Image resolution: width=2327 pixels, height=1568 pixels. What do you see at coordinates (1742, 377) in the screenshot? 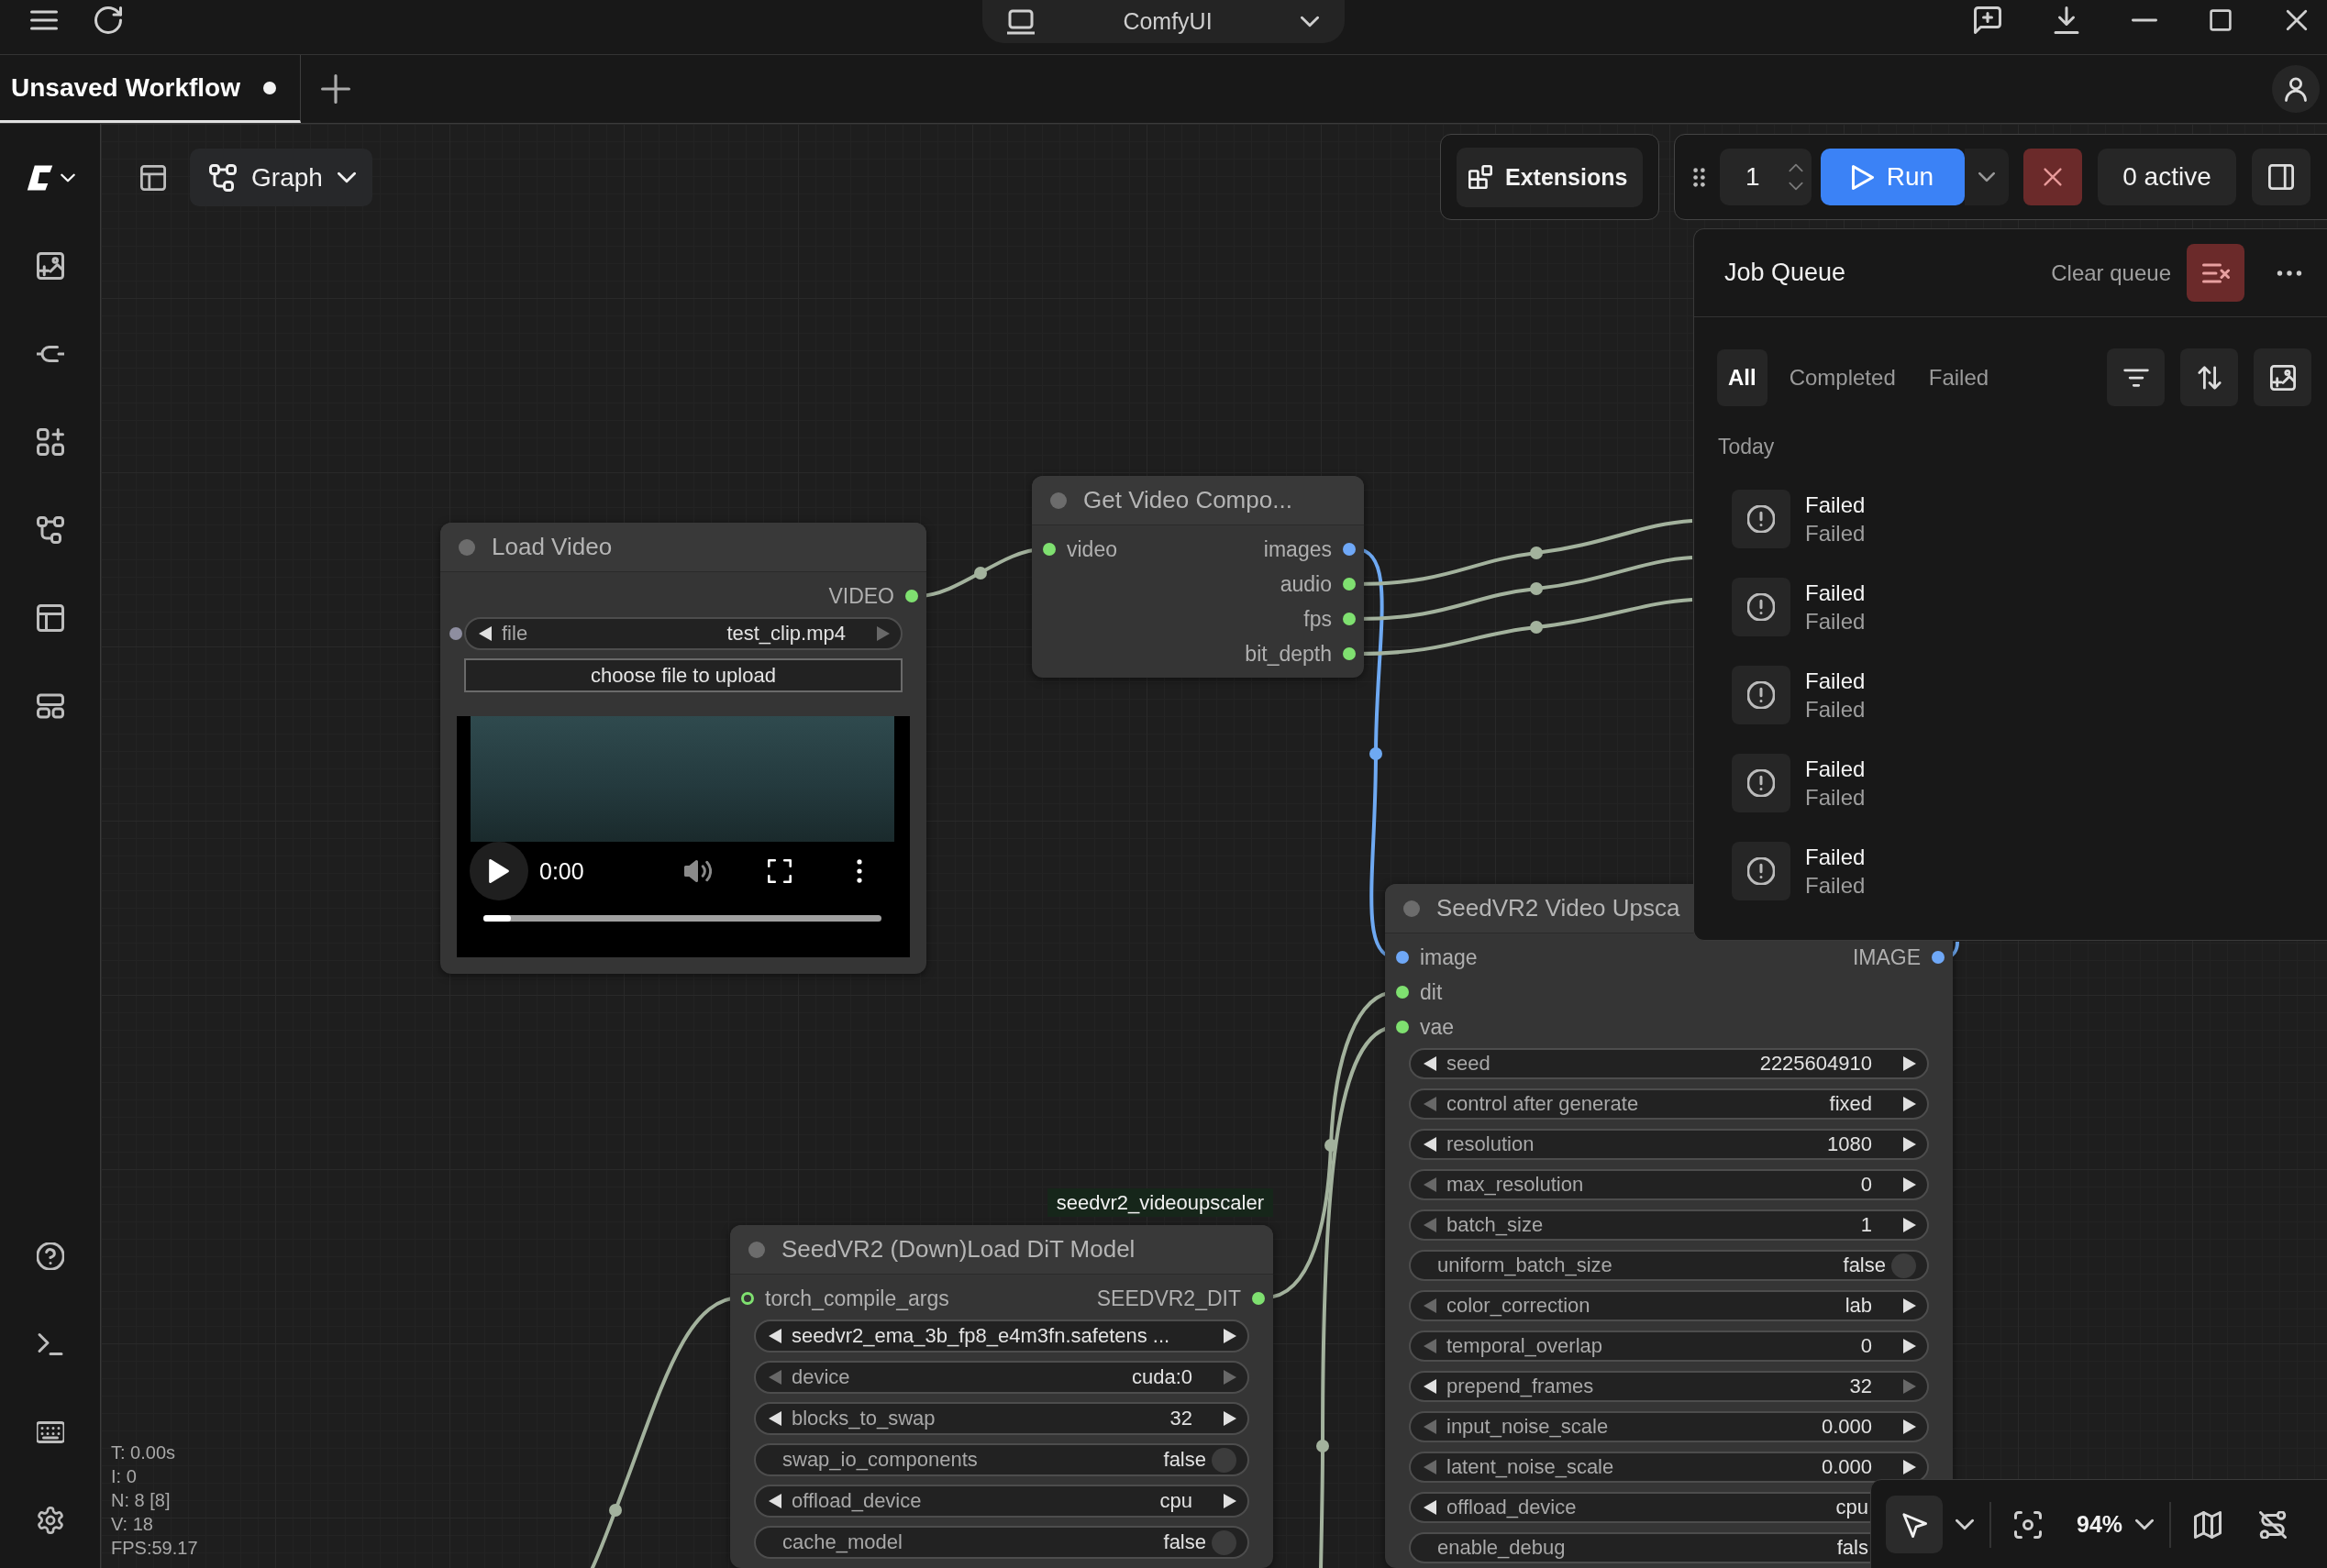
I see `filter-tab: All` at bounding box center [1742, 377].